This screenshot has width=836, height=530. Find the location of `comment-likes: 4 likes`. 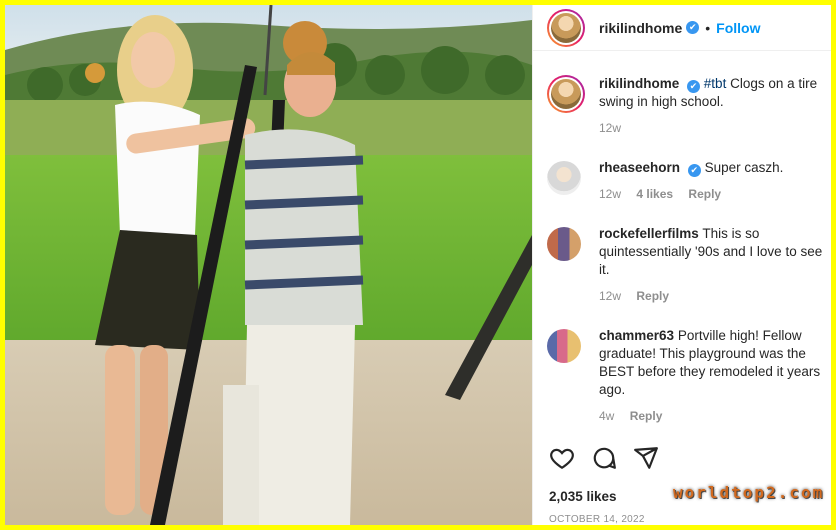

comment-likes: 4 likes is located at coordinates (654, 194).